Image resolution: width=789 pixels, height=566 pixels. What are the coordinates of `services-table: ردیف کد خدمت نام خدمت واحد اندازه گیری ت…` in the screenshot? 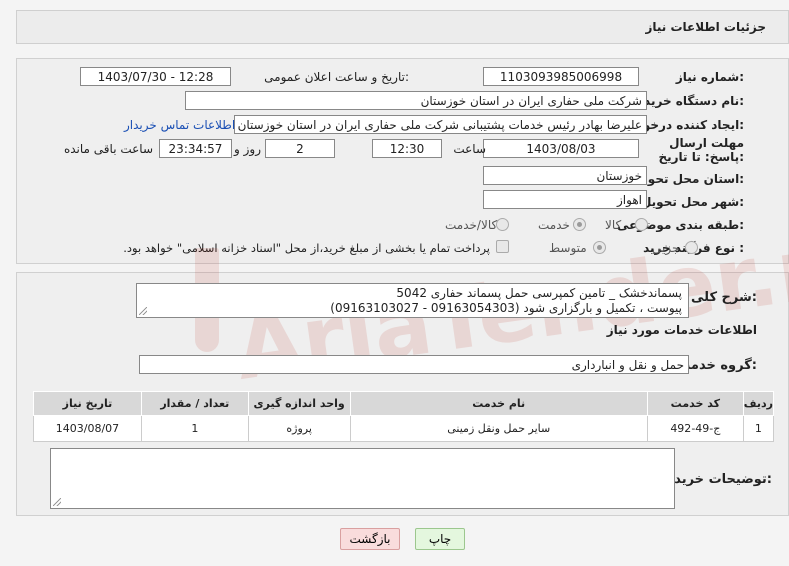 It's located at (404, 416).